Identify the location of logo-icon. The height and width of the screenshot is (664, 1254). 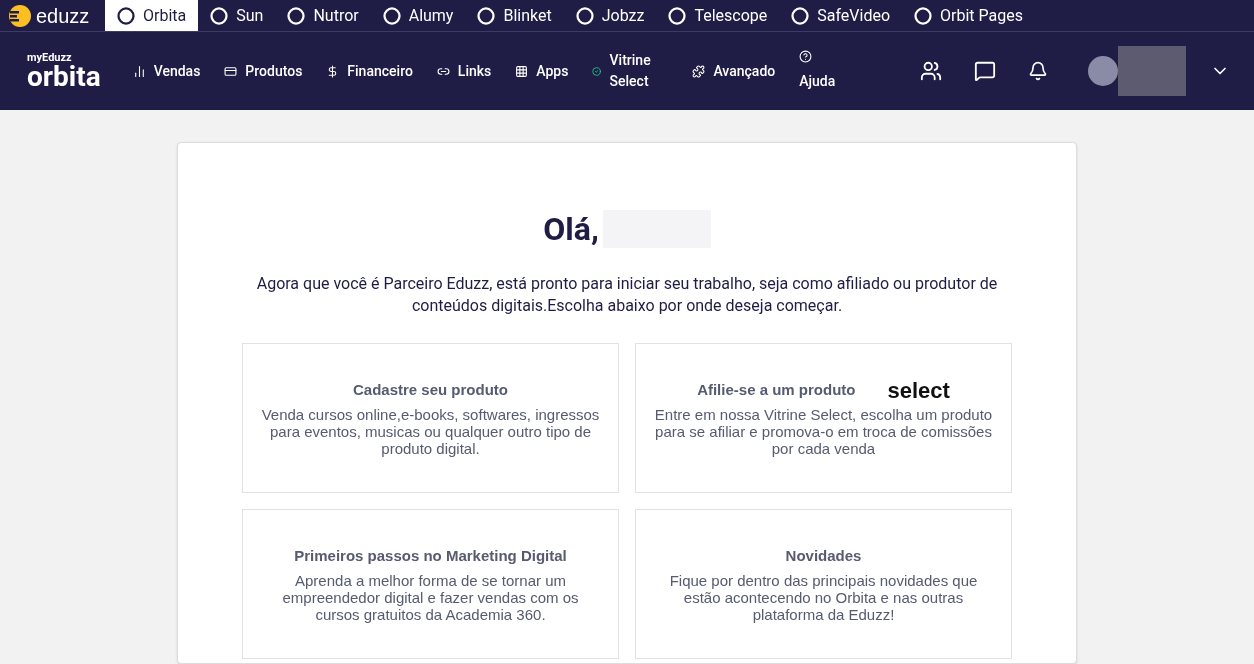
(20, 15).